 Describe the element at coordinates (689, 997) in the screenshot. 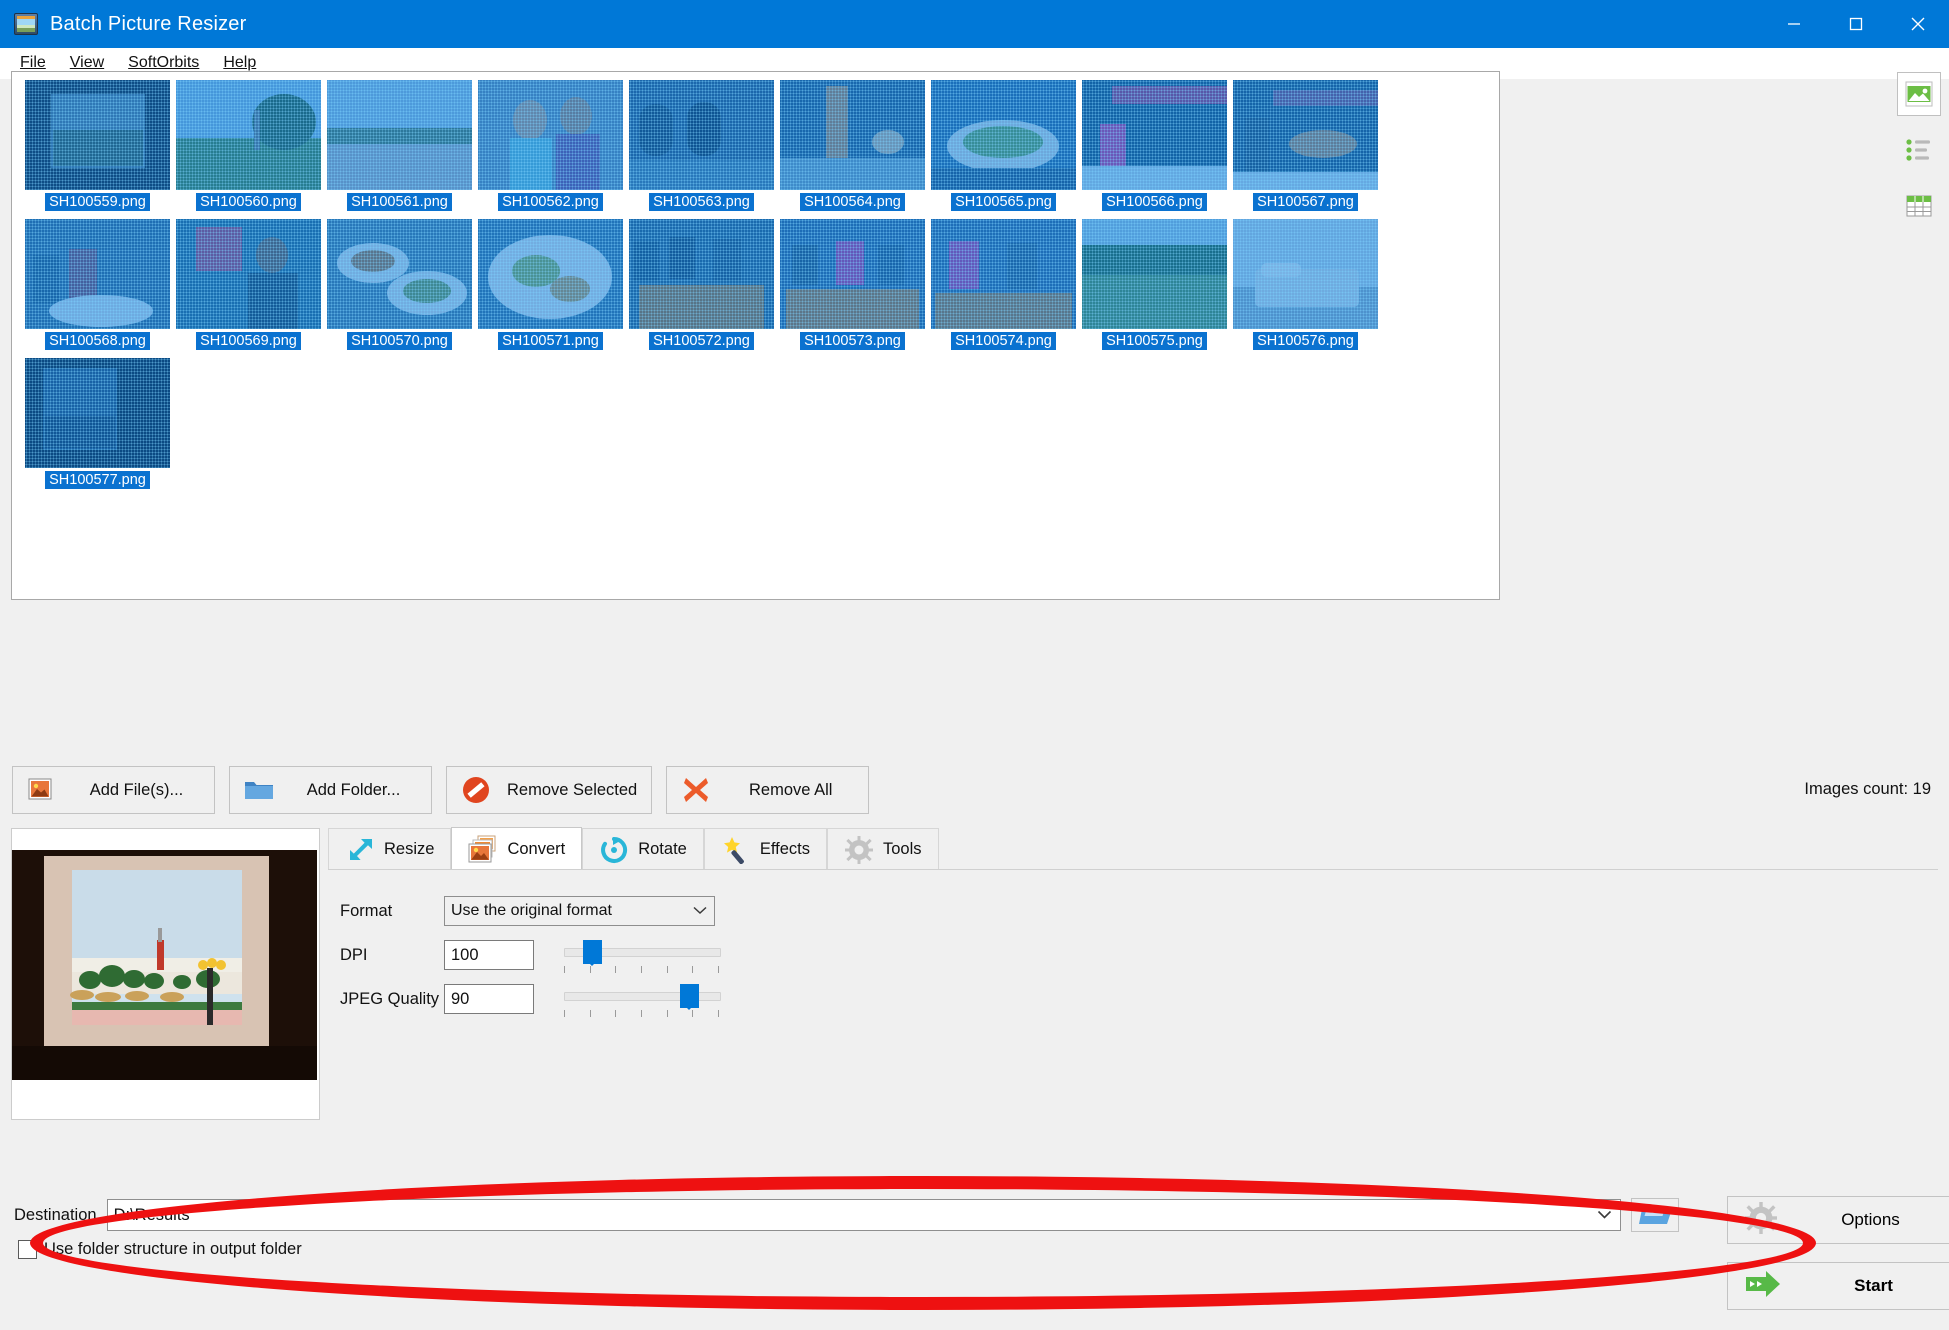

I see `jpeg-slider-thumb` at that location.